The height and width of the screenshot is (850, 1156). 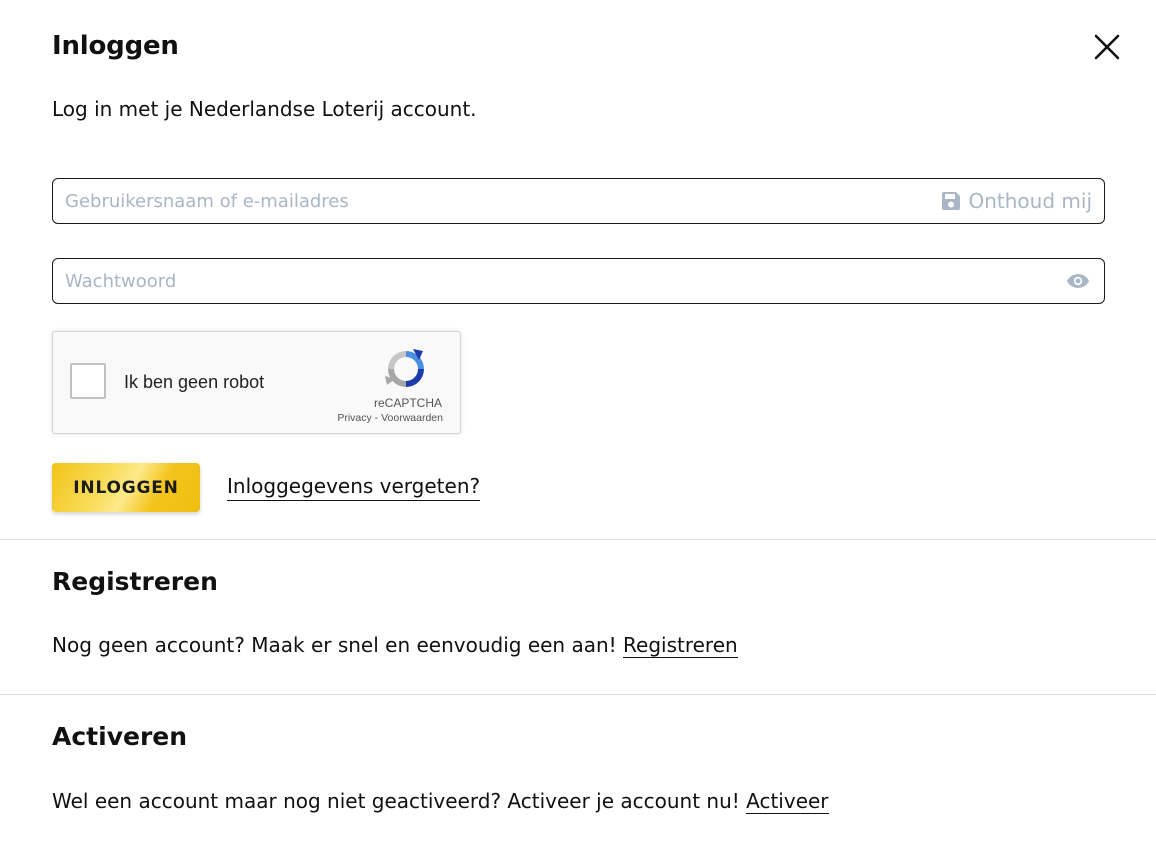 I want to click on password-field, so click(x=578, y=281).